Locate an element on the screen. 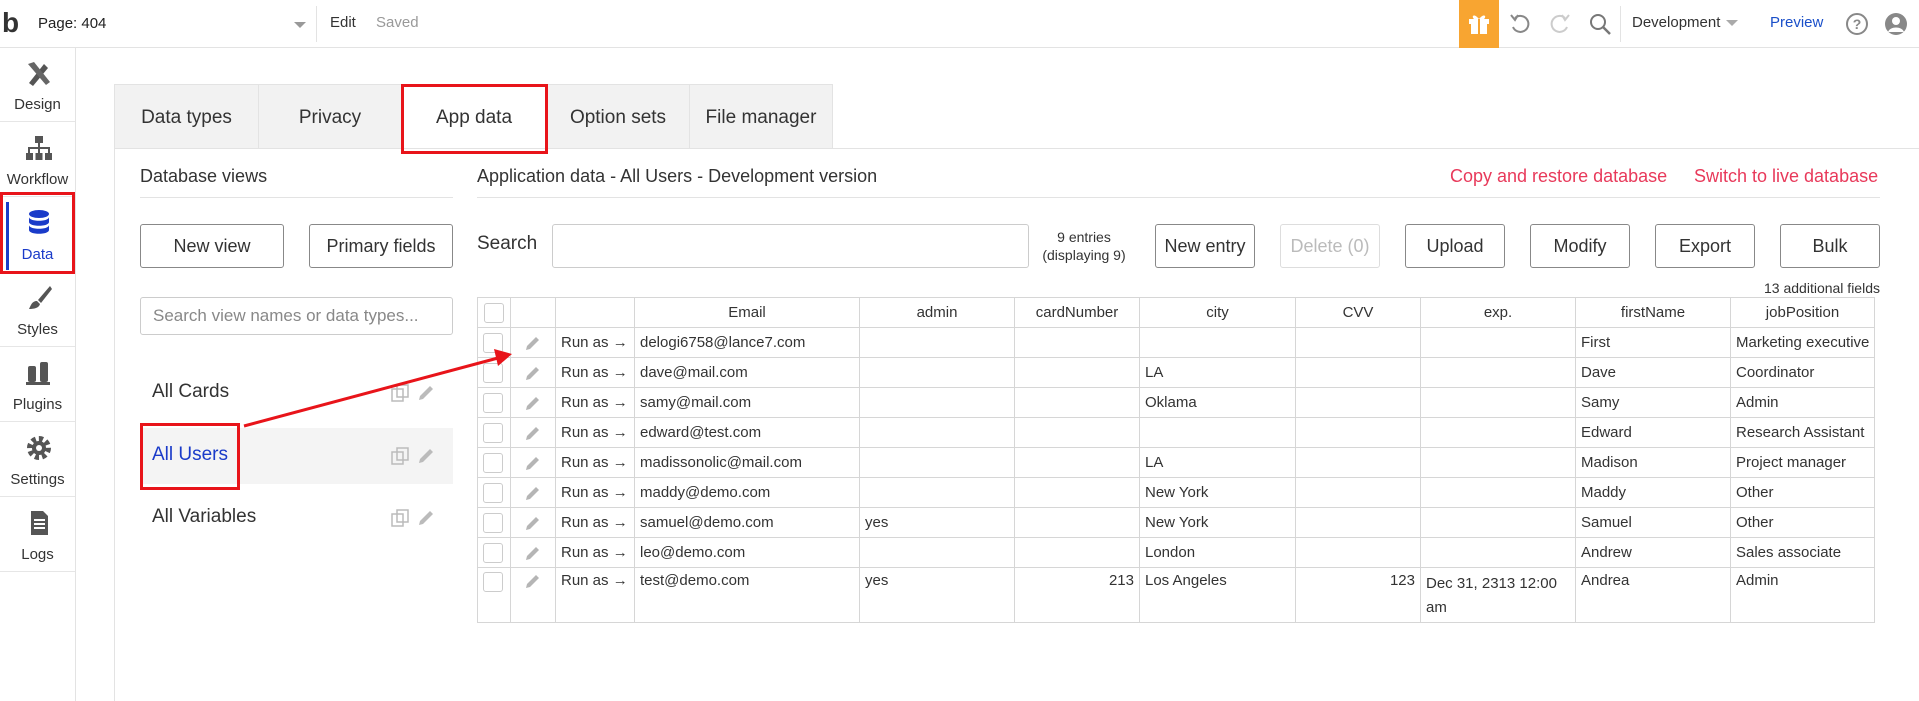 The width and height of the screenshot is (1919, 701). preview-link: Preview is located at coordinates (1796, 22).